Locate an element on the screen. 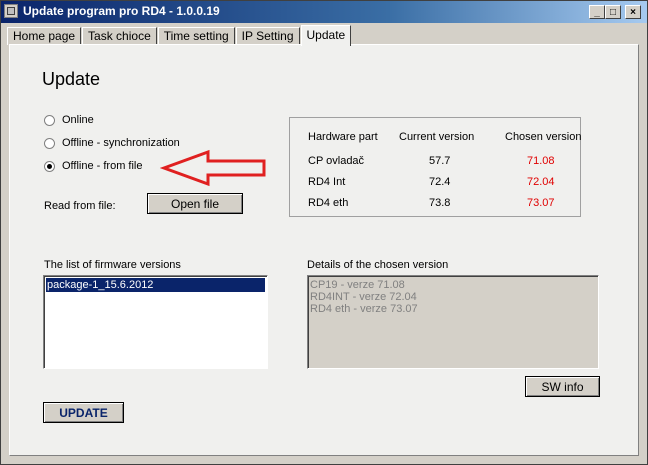  row-part: RD4 Int is located at coordinates (327, 182).